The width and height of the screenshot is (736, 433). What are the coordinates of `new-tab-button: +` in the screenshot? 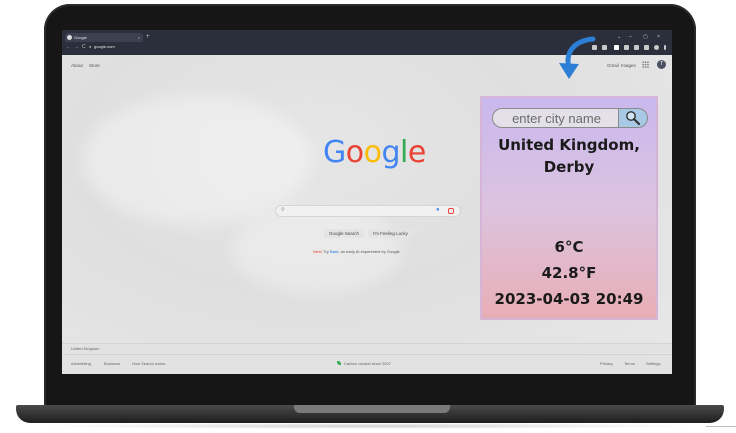 It's located at (148, 37).